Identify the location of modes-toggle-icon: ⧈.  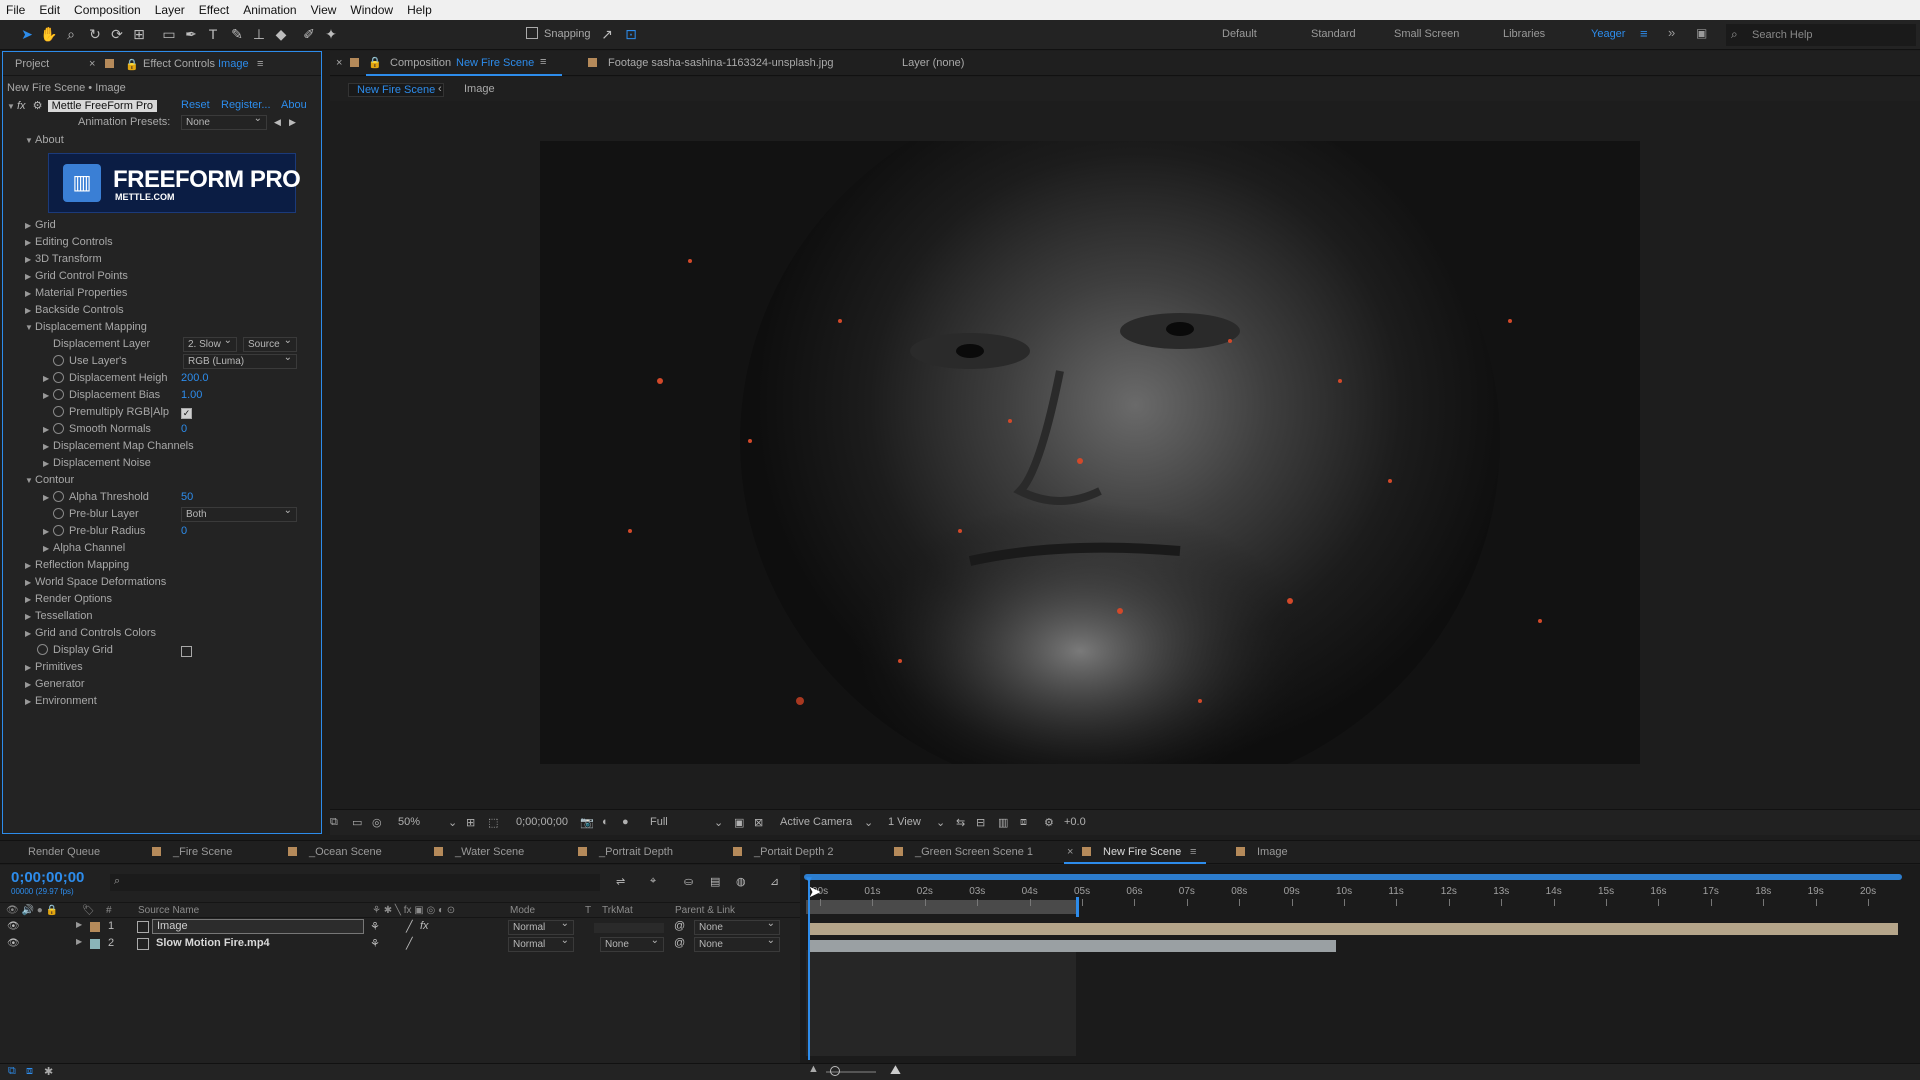
(29, 1071).